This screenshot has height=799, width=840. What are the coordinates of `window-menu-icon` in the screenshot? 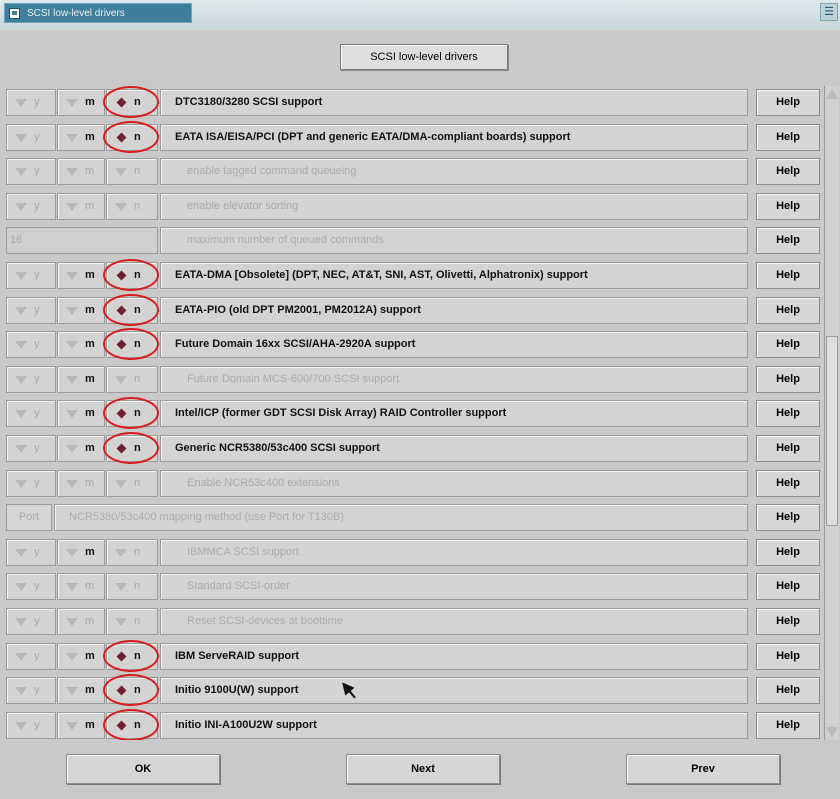 It's located at (14, 13).